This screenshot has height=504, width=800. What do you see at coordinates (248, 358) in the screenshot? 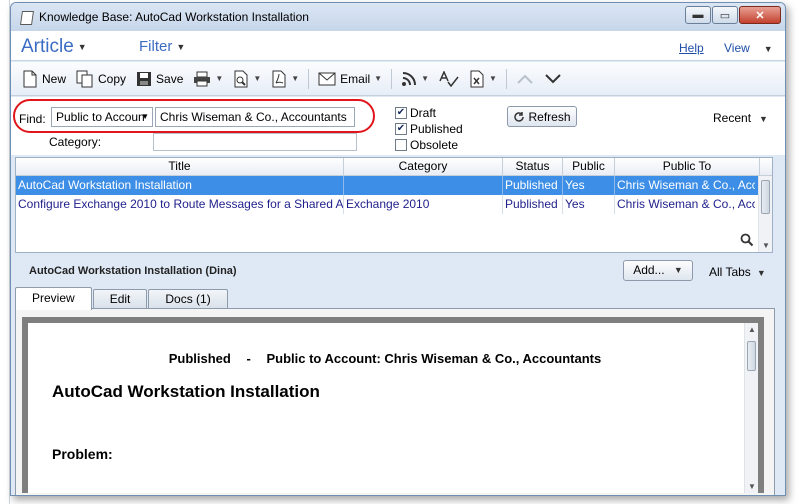
I see `preview-dash: -` at bounding box center [248, 358].